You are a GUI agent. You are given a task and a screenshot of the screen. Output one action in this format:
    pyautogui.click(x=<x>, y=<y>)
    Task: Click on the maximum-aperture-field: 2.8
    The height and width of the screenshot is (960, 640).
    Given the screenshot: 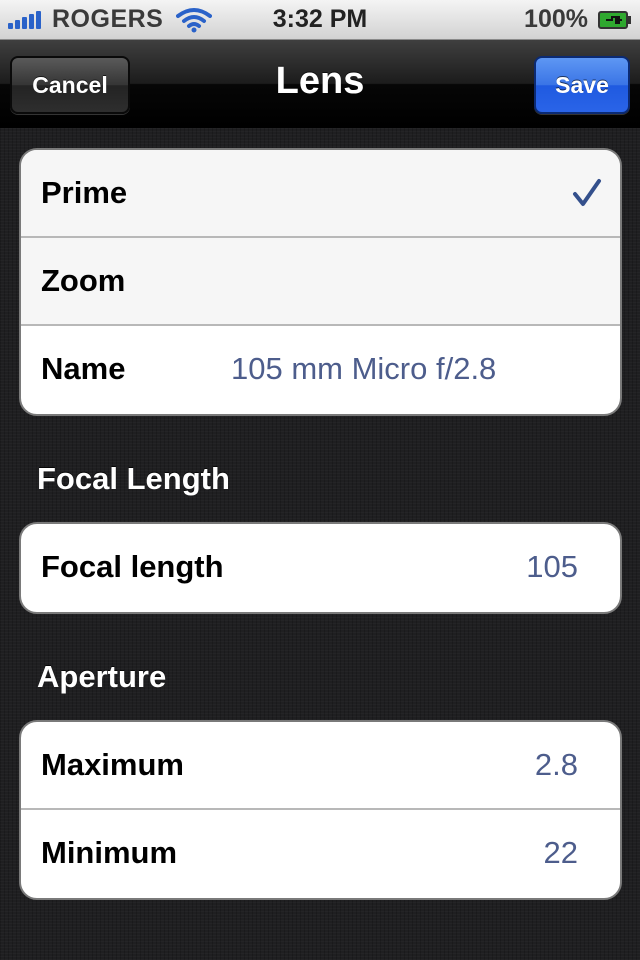 What is the action you would take?
    pyautogui.click(x=556, y=765)
    